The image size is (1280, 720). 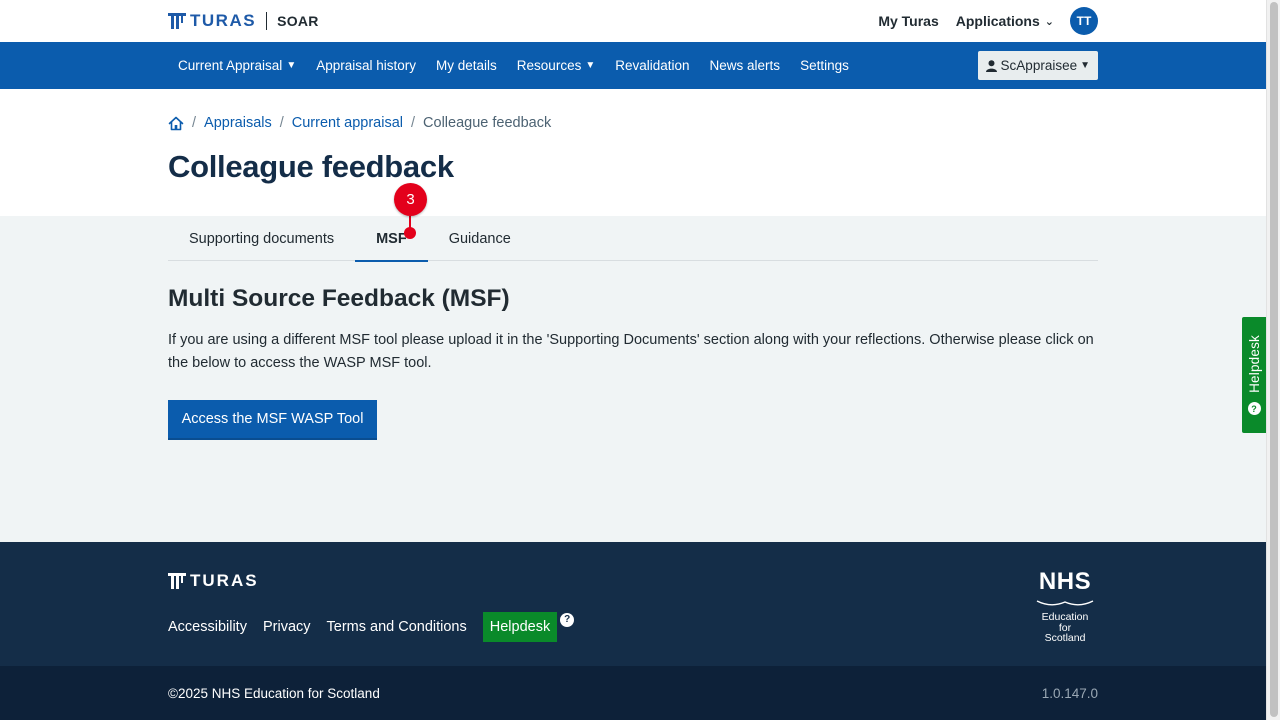 What do you see at coordinates (1065, 617) in the screenshot?
I see `nhs-sub-line-1: Education` at bounding box center [1065, 617].